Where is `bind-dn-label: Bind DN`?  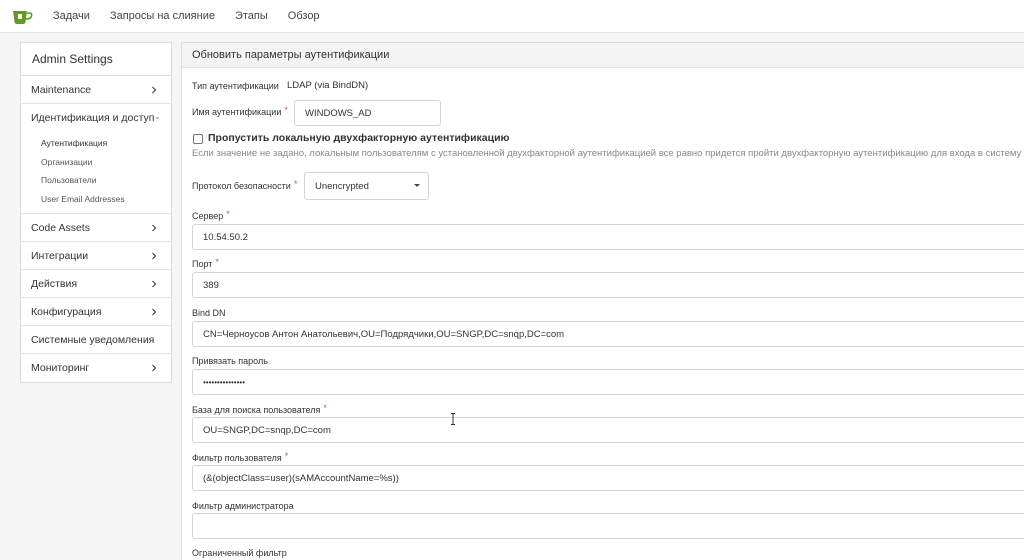
bind-dn-label: Bind DN is located at coordinates (209, 313).